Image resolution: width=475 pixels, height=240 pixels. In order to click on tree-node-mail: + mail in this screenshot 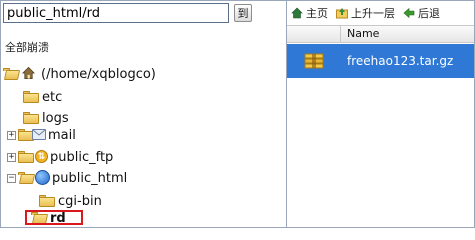, I will do `click(41, 135)`.